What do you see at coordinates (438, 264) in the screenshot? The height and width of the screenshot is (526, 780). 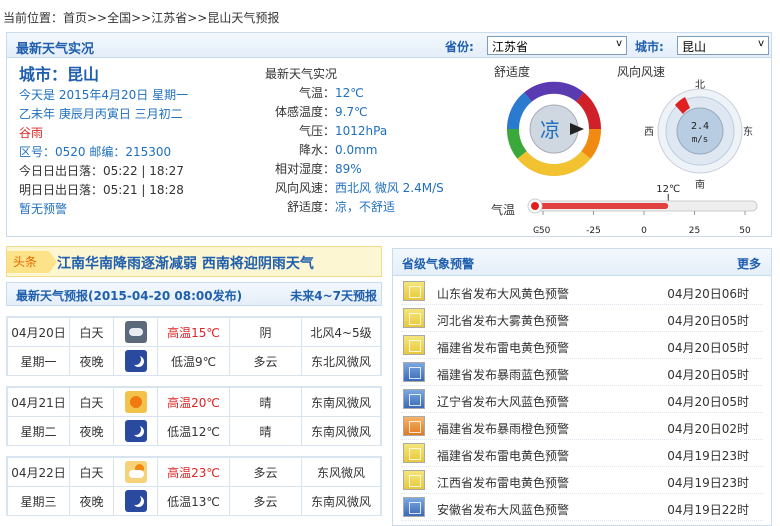 I see `warning-title: 省级气象预警` at bounding box center [438, 264].